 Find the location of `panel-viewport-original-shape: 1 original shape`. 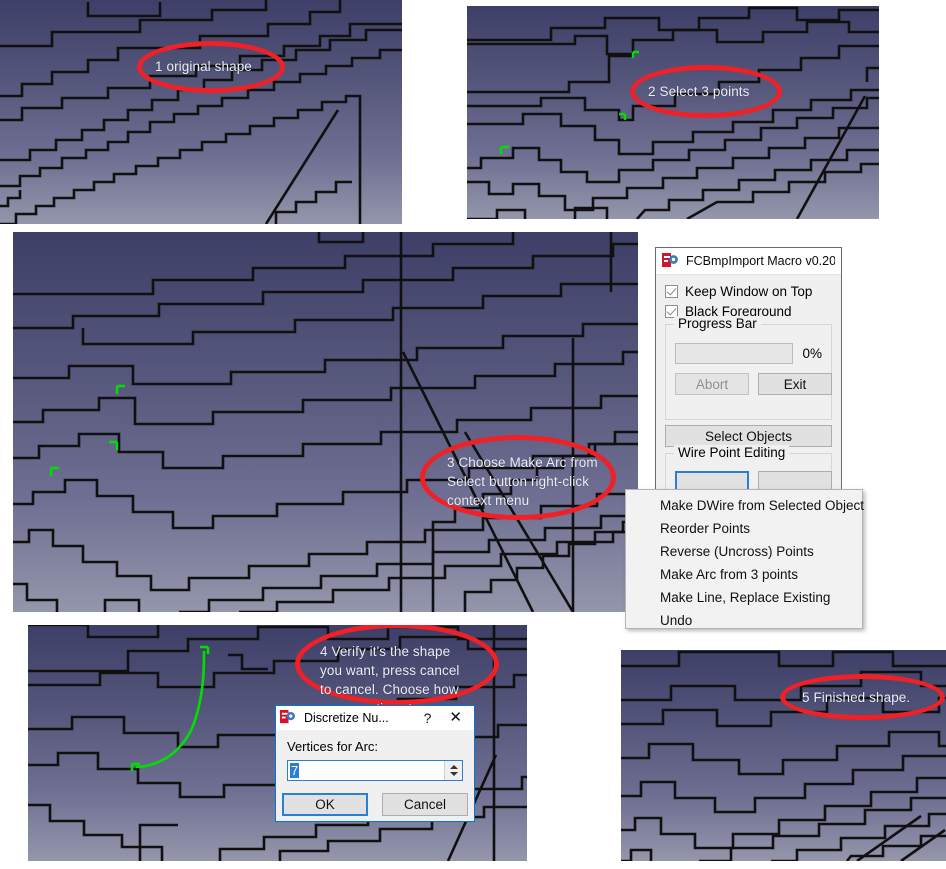

panel-viewport-original-shape: 1 original shape is located at coordinates (201, 112).